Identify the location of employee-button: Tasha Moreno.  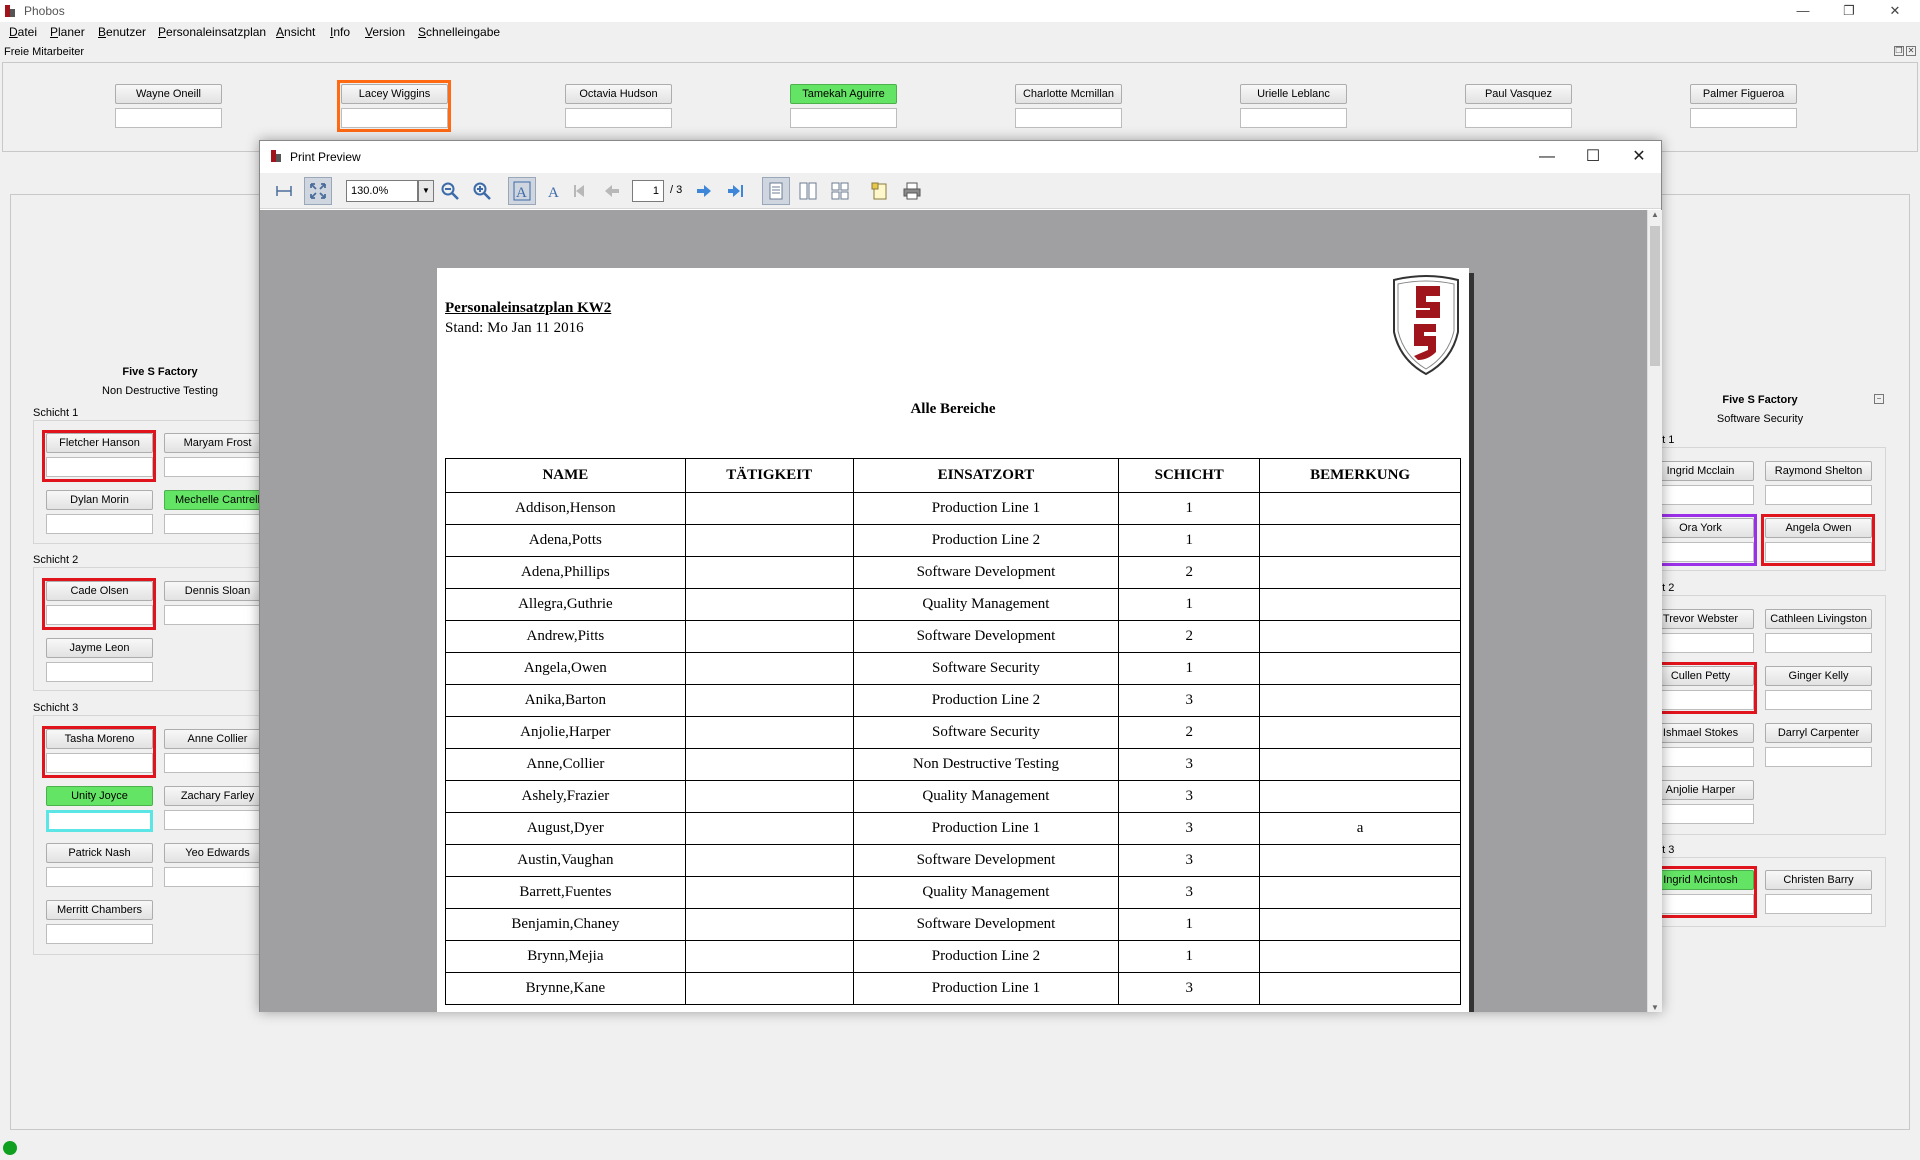
(99, 739).